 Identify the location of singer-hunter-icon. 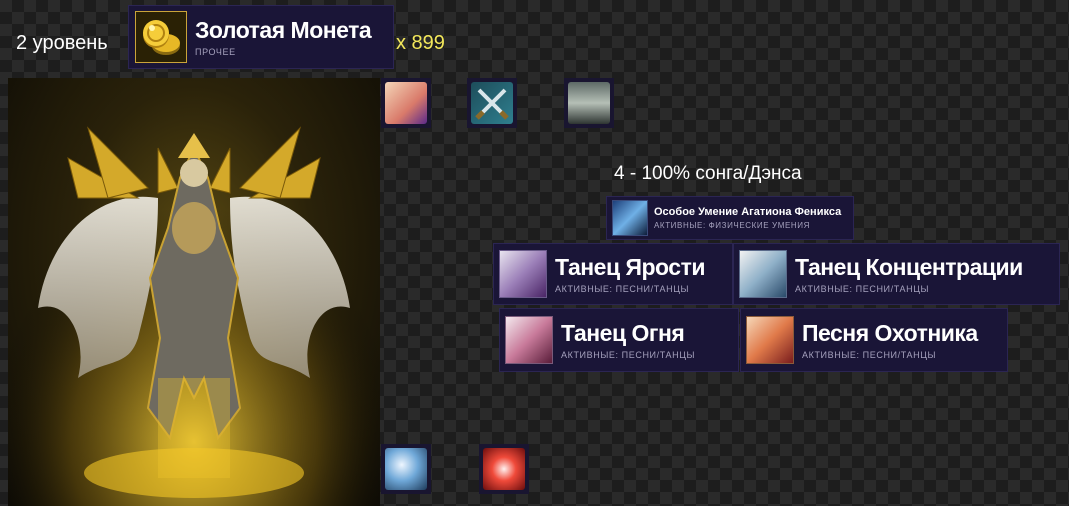
(770, 340).